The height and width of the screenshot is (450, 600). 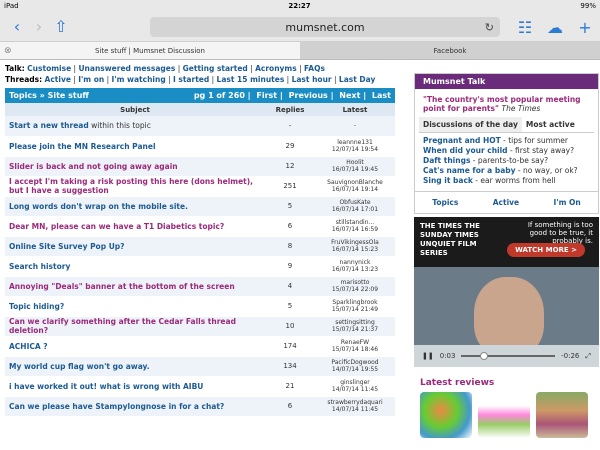 I want to click on latest-poster: FruVikingessOla 16/07/14 15:23, so click(x=355, y=246).